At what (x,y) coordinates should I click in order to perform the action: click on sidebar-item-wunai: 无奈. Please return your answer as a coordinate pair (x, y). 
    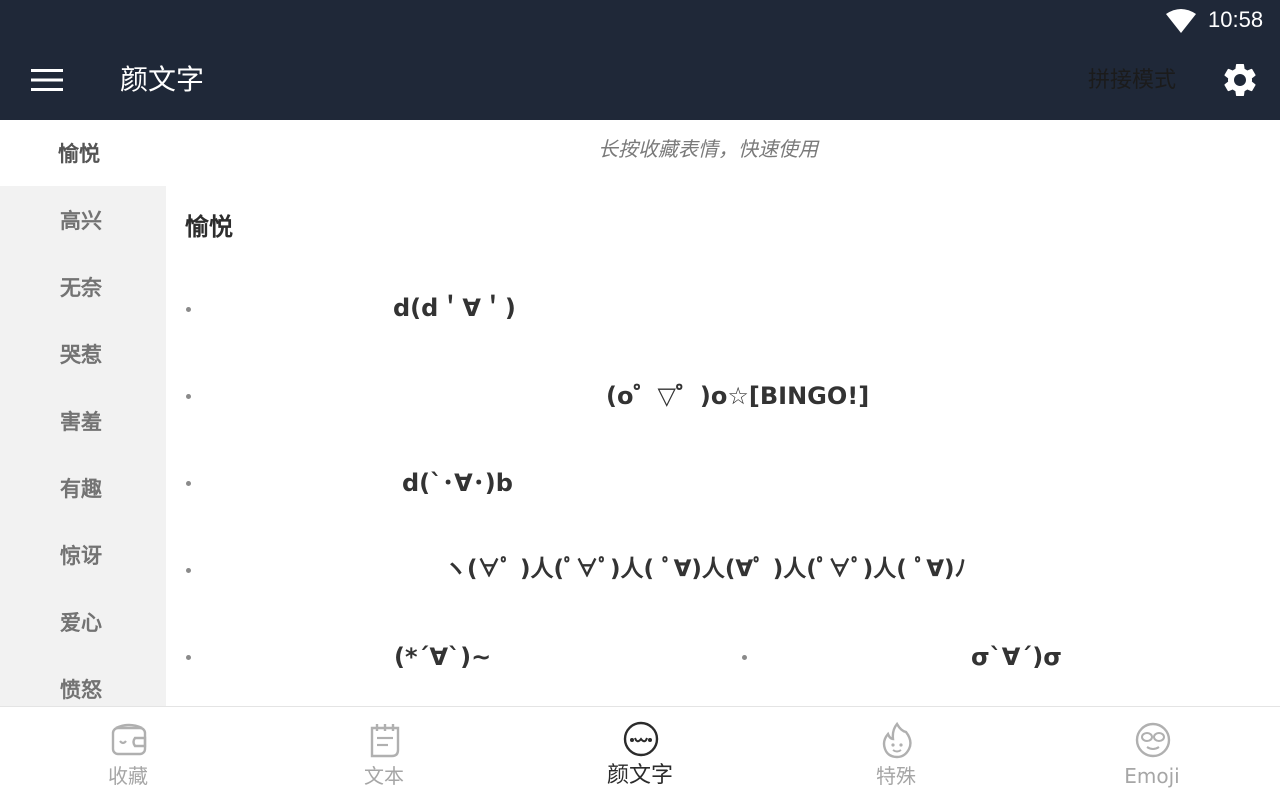
    Looking at the image, I should click on (83, 287).